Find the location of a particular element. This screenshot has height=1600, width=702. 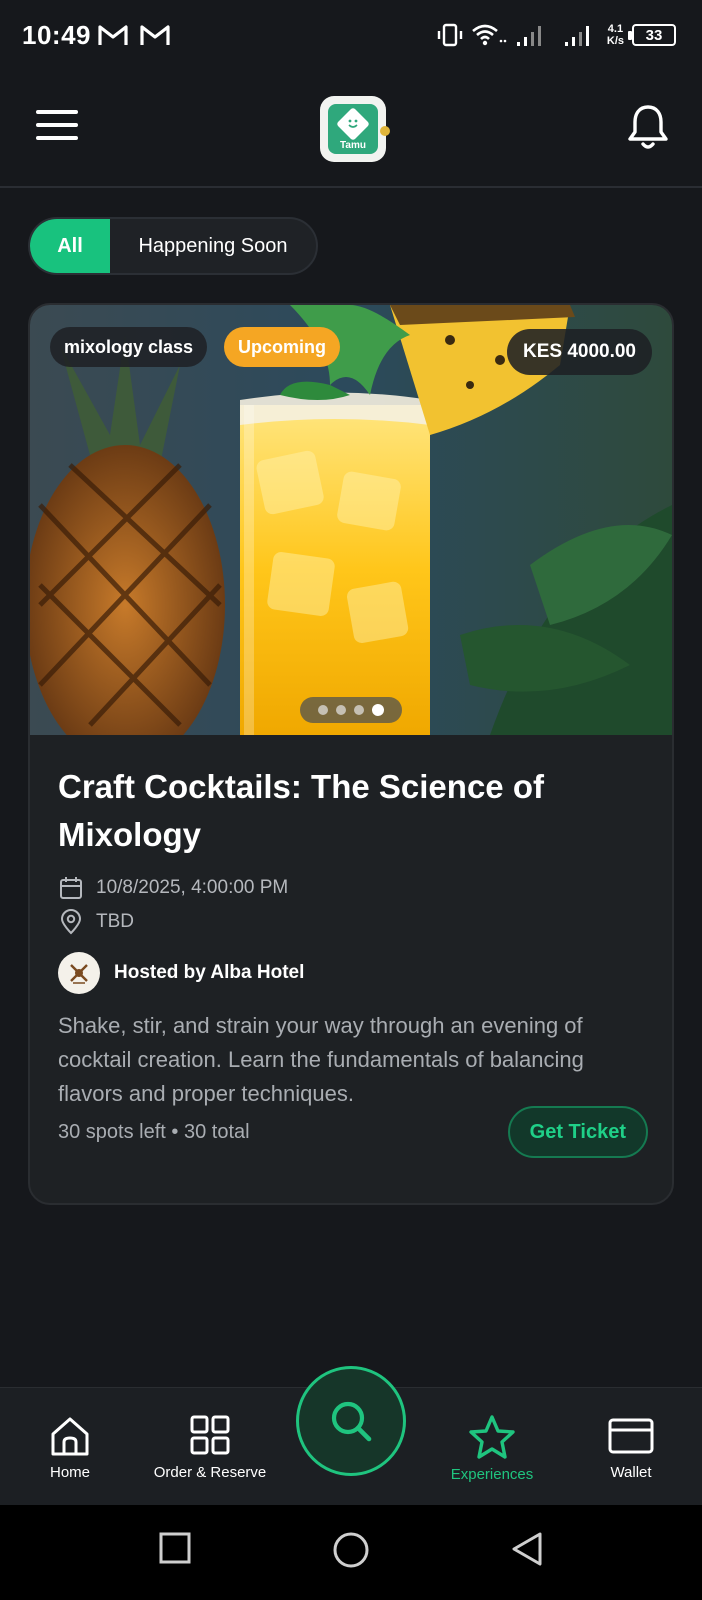

status-time: 10:49 is located at coordinates (56, 35).